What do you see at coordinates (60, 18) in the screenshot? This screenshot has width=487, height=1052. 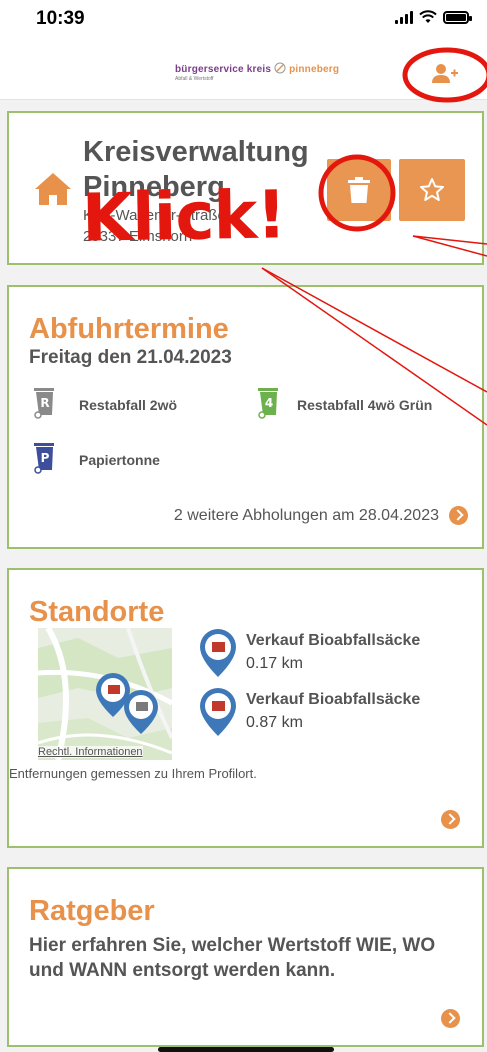 I see `status-time: 10:39` at bounding box center [60, 18].